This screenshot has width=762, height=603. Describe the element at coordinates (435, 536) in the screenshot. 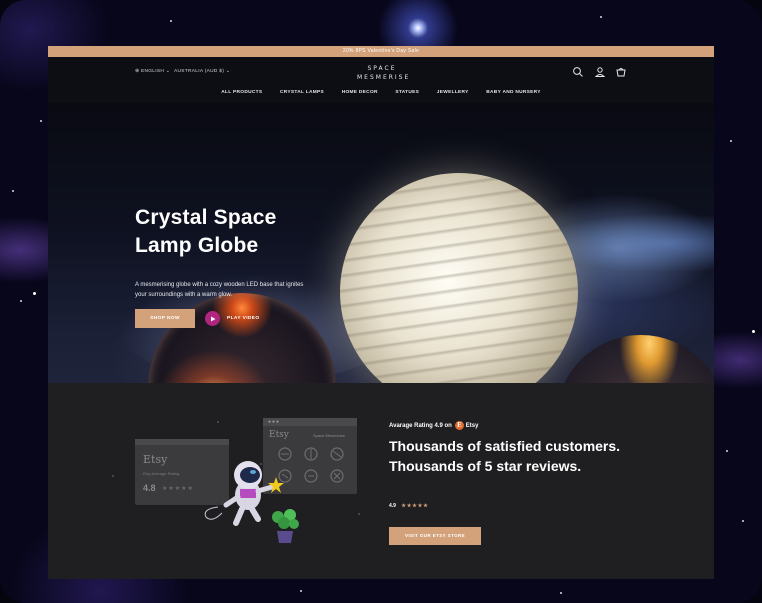

I see `visit-etsy-store-button: VISIT OUR ETSY STORE` at that location.